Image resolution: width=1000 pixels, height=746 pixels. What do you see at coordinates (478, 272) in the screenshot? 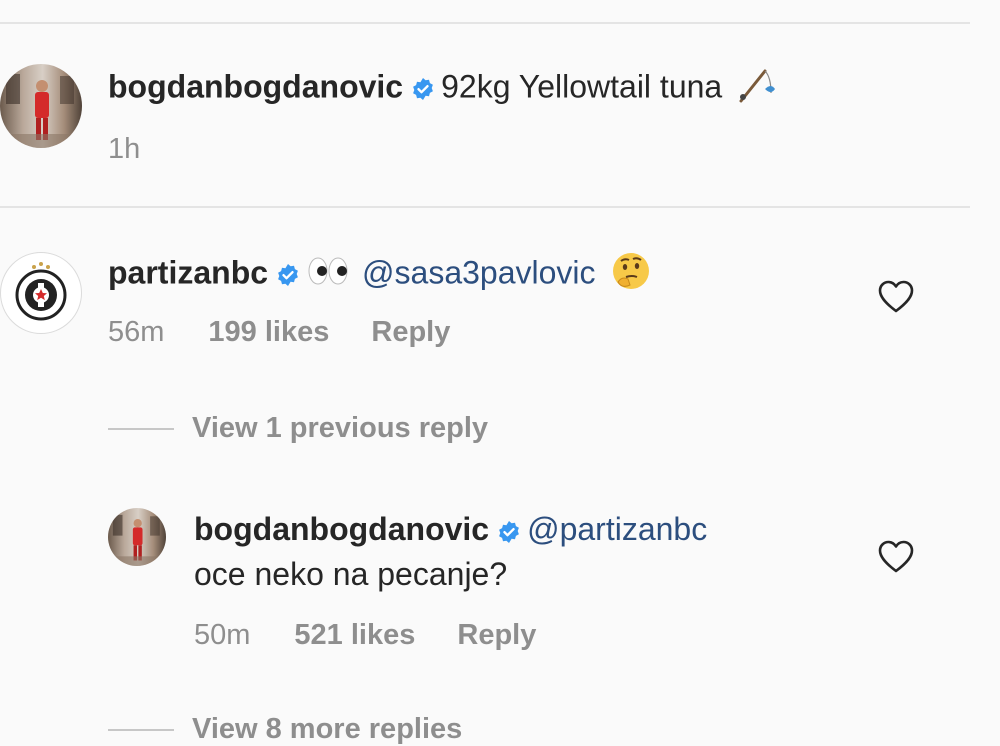
I see `mention-sasa3pavlovic-link: @sasa3pavlovic` at bounding box center [478, 272].